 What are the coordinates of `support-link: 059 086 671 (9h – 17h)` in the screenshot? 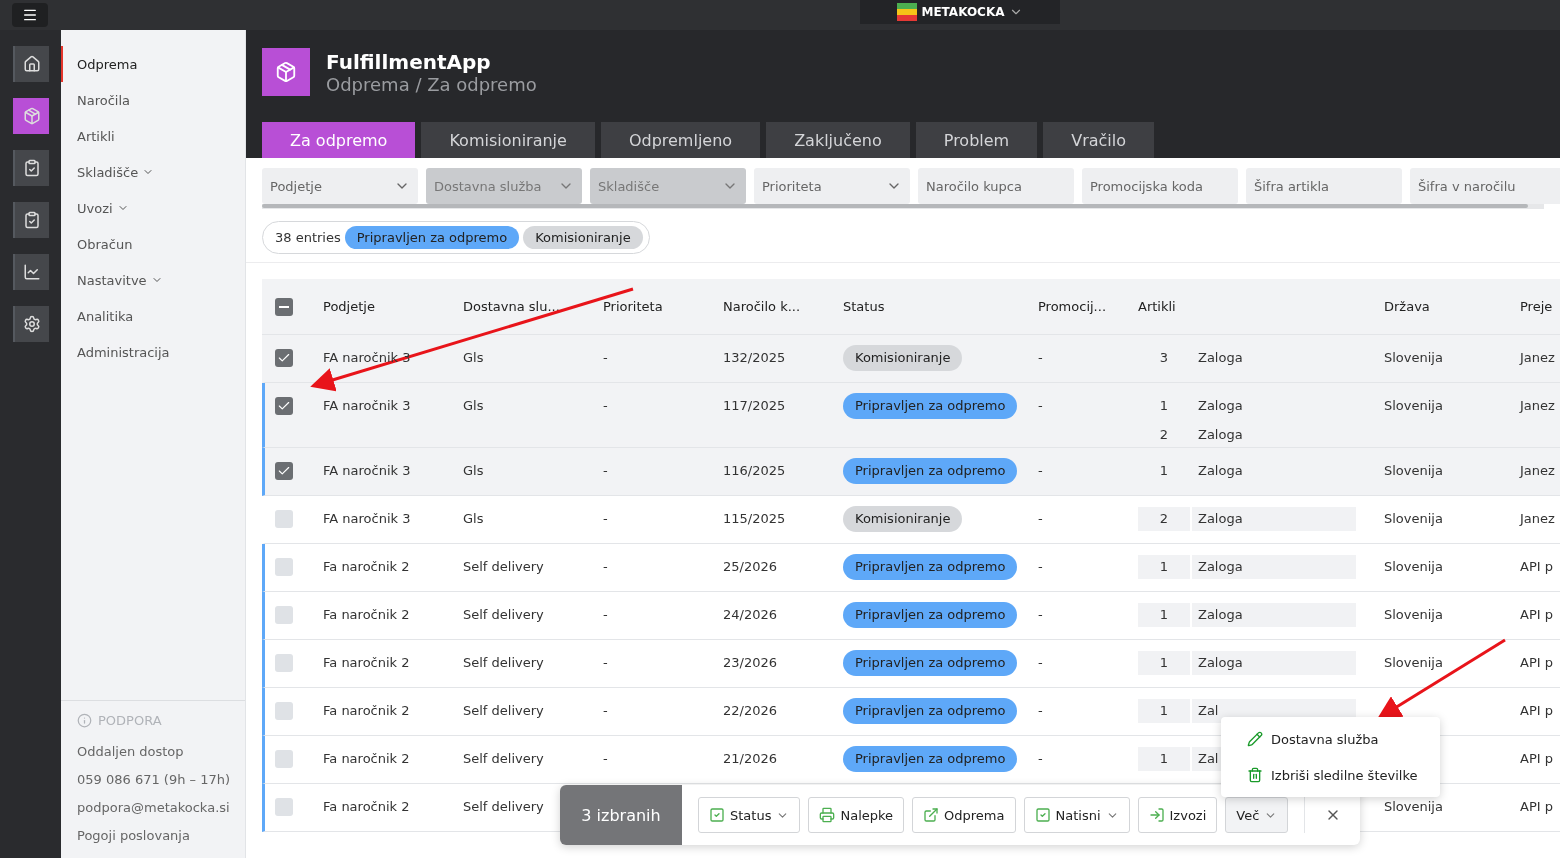 It's located at (154, 779).